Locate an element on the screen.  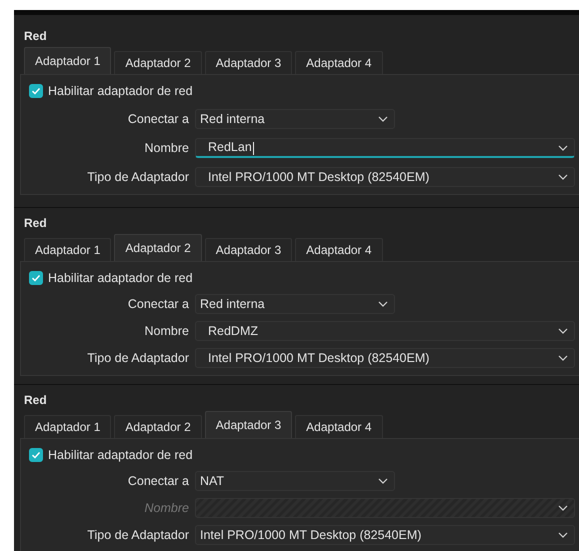
dropdown: RedLan is located at coordinates (385, 148).